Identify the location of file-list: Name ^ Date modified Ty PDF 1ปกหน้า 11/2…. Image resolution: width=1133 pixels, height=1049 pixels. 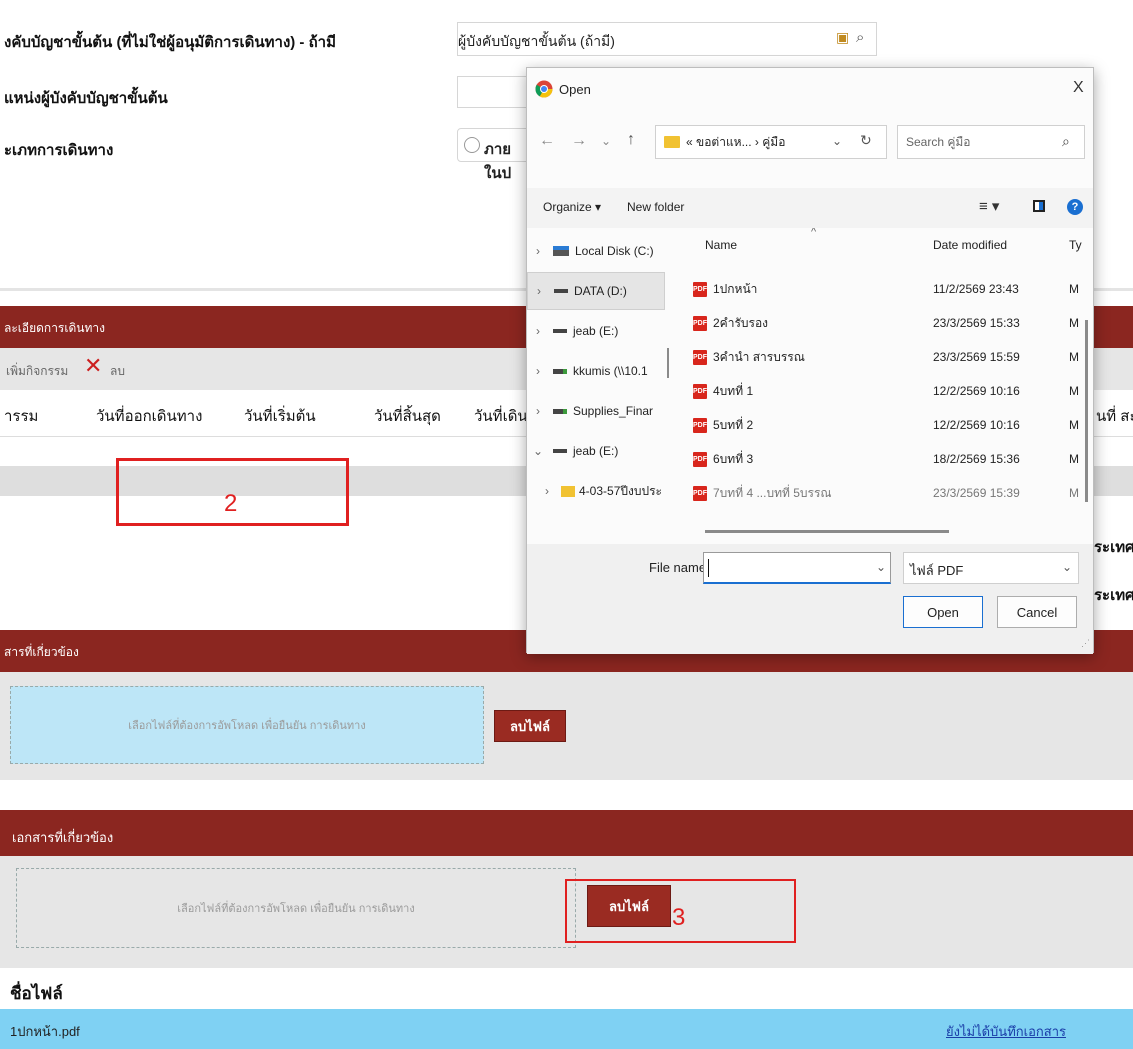
(883, 386).